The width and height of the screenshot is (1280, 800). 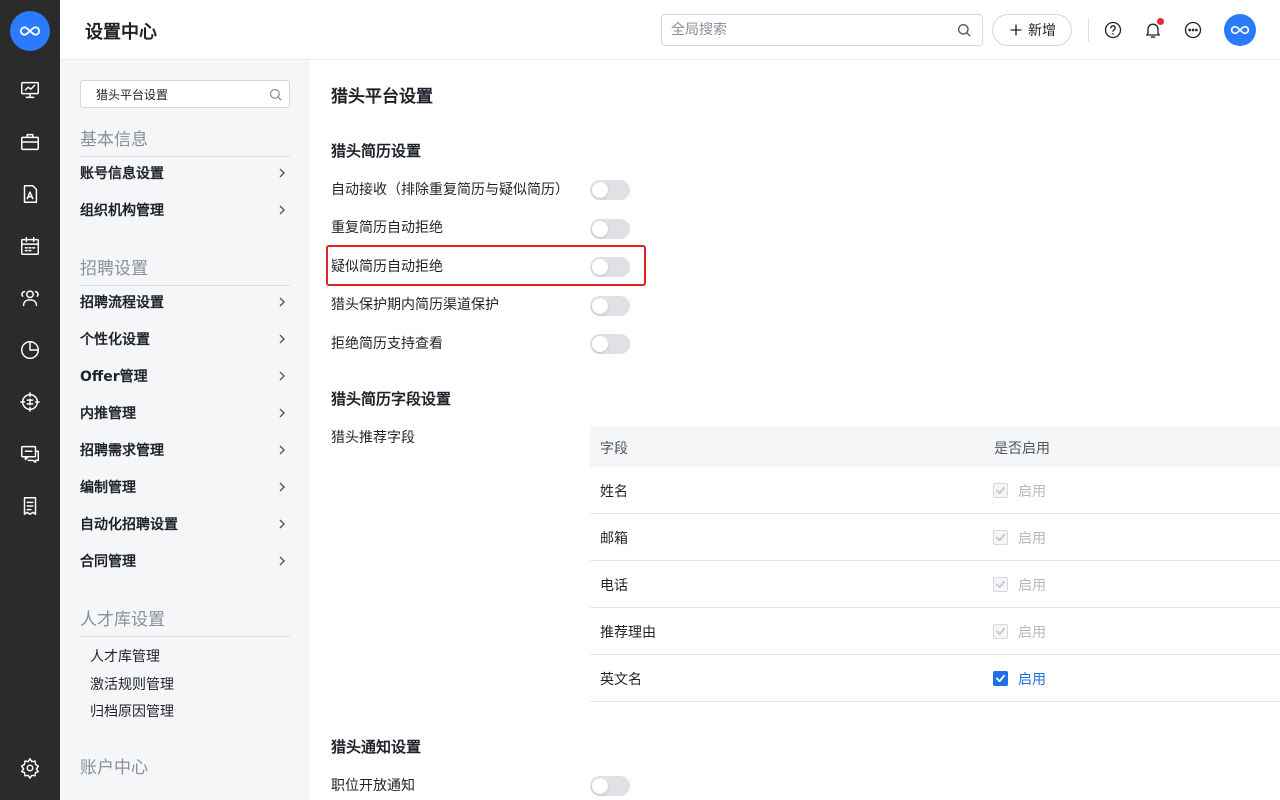 What do you see at coordinates (935, 490) in the screenshot?
I see `table-row: 姓名 启用` at bounding box center [935, 490].